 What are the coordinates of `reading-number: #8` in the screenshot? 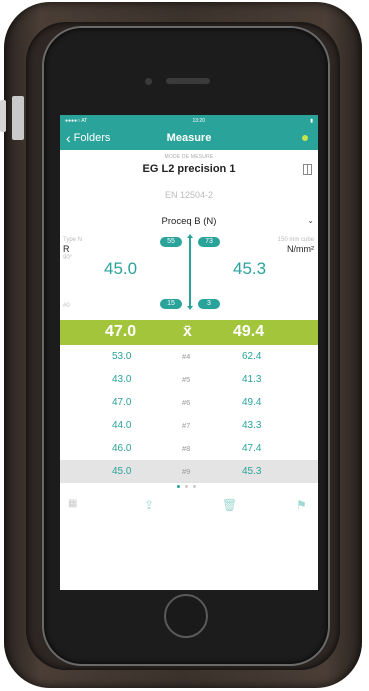 It's located at (186, 448).